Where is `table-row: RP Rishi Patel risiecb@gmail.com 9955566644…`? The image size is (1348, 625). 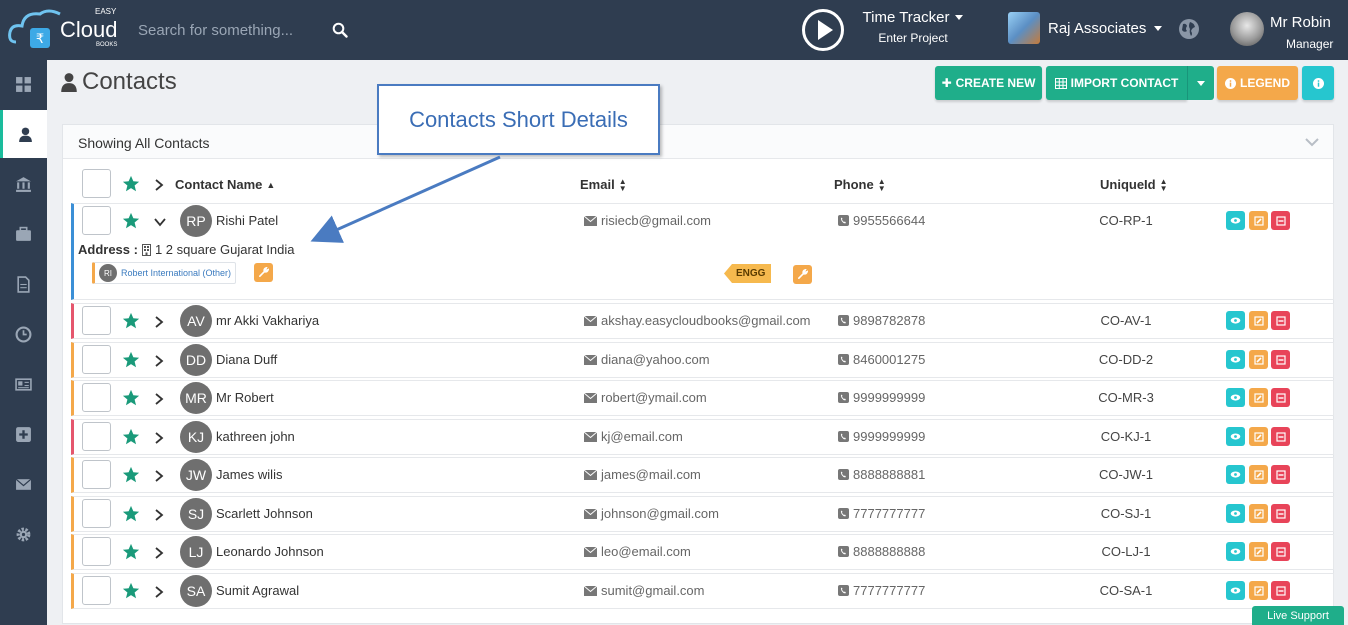
table-row: RP Rishi Patel risiecb@gmail.com 9955566644… is located at coordinates (702, 251).